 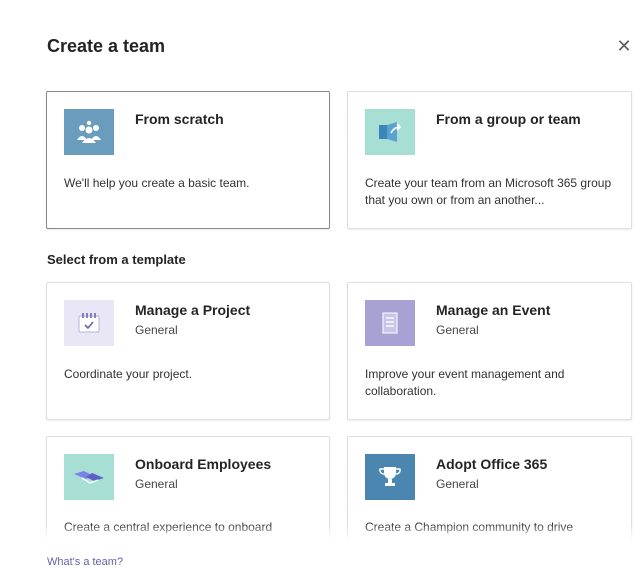 What do you see at coordinates (128, 374) in the screenshot?
I see `card-description: Coordinate your project.` at bounding box center [128, 374].